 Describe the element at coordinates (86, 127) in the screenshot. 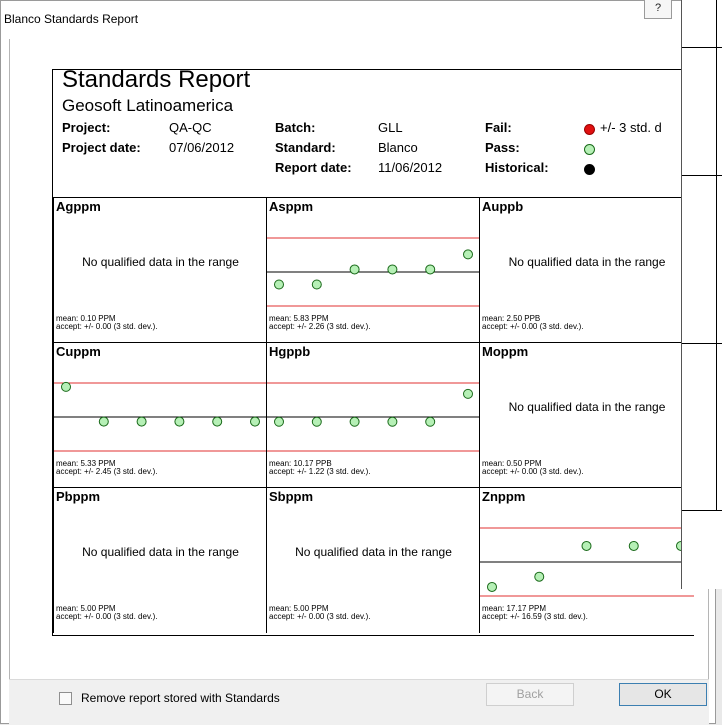

I see `project-label: Project:` at that location.